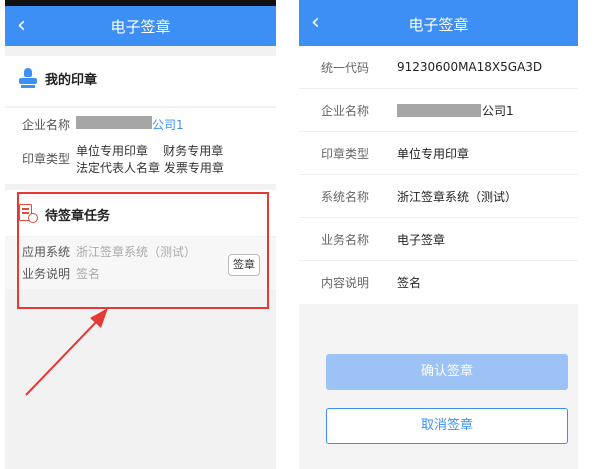 The height and width of the screenshot is (469, 614). Describe the element at coordinates (470, 67) in the screenshot. I see `detail-value: 91230600MA18X5GA3D` at that location.